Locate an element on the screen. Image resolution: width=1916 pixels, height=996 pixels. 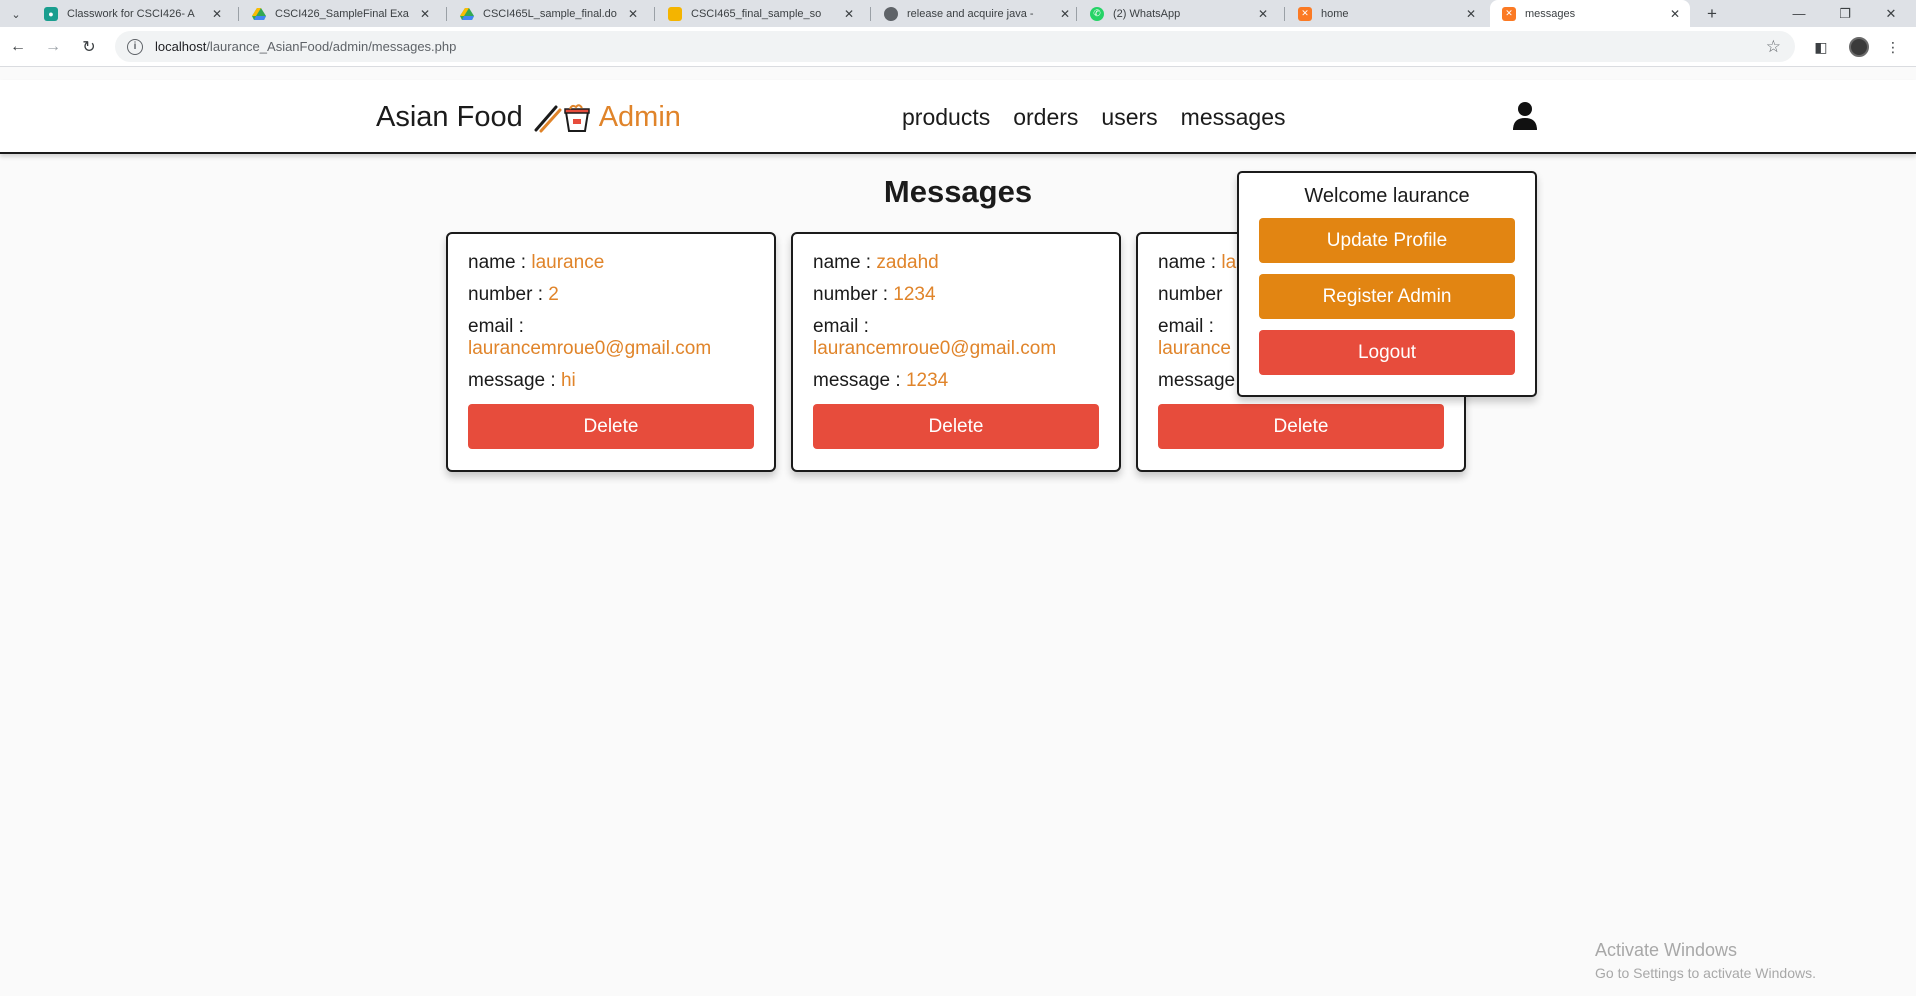
tab-title: (2) WhatsApp is located at coordinates (1147, 13).